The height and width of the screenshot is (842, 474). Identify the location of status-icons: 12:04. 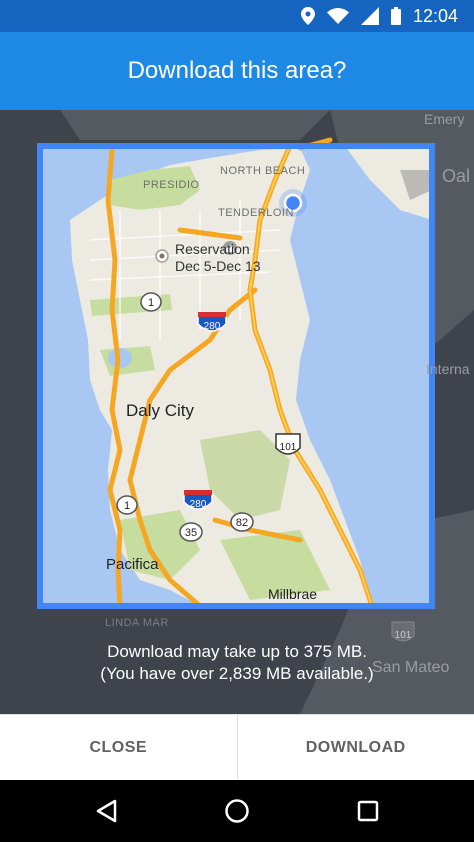
(379, 16).